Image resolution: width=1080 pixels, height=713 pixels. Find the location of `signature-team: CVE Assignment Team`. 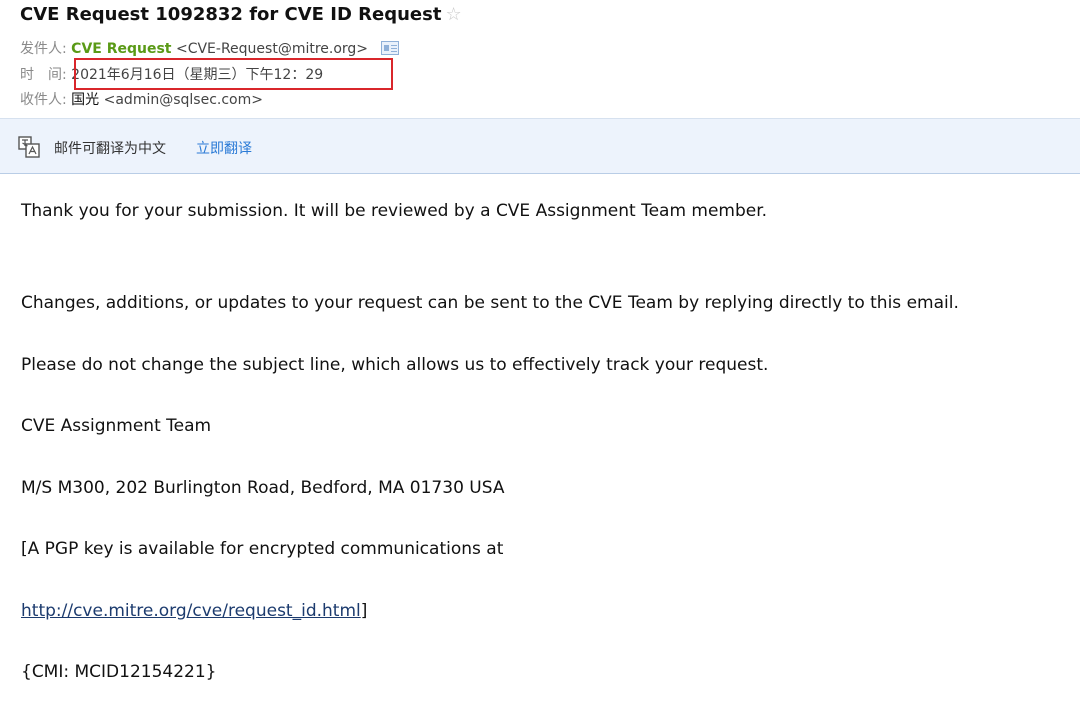

signature-team: CVE Assignment Team is located at coordinates (116, 426).